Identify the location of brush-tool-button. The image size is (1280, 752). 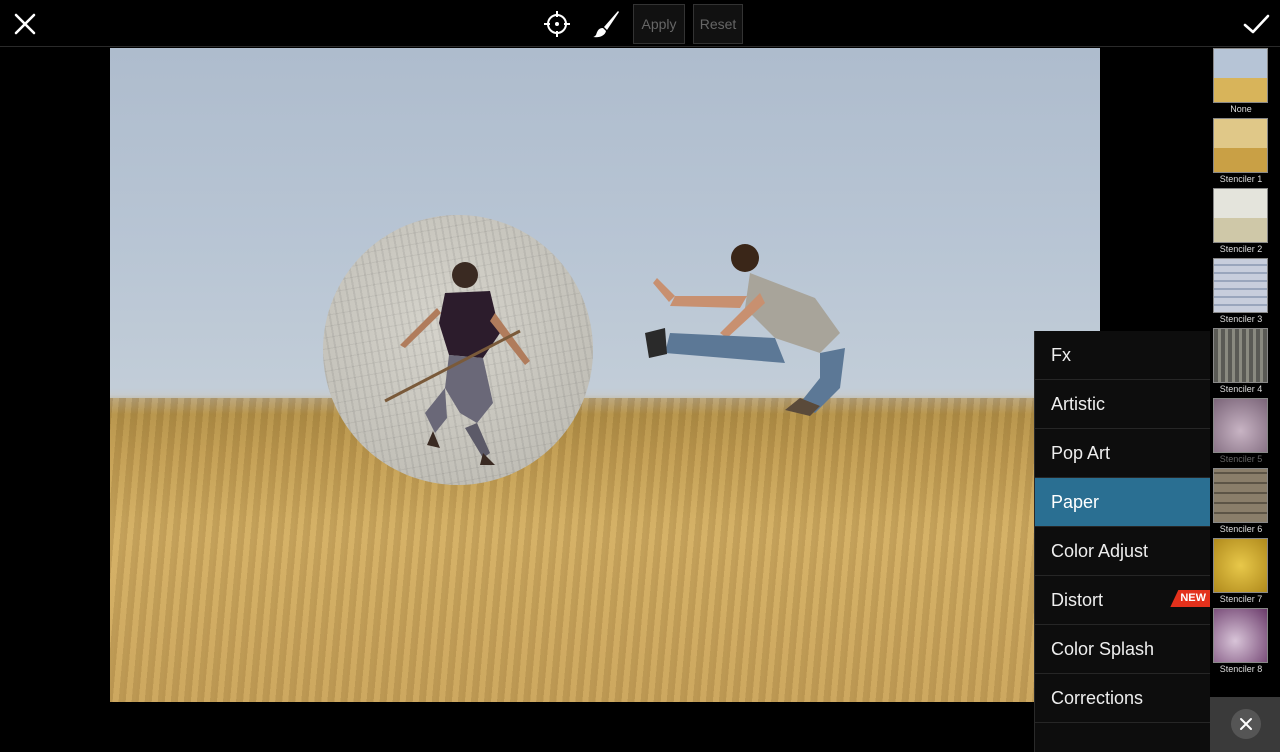
(606, 24).